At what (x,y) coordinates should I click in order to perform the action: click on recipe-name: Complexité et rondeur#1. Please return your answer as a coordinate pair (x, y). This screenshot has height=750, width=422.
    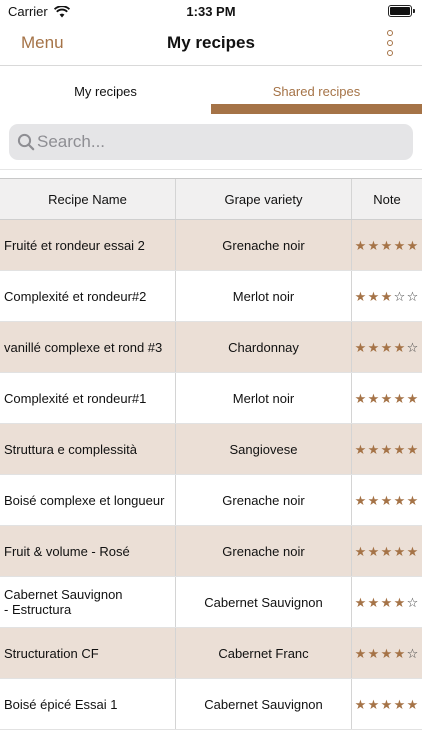
    Looking at the image, I should click on (75, 398).